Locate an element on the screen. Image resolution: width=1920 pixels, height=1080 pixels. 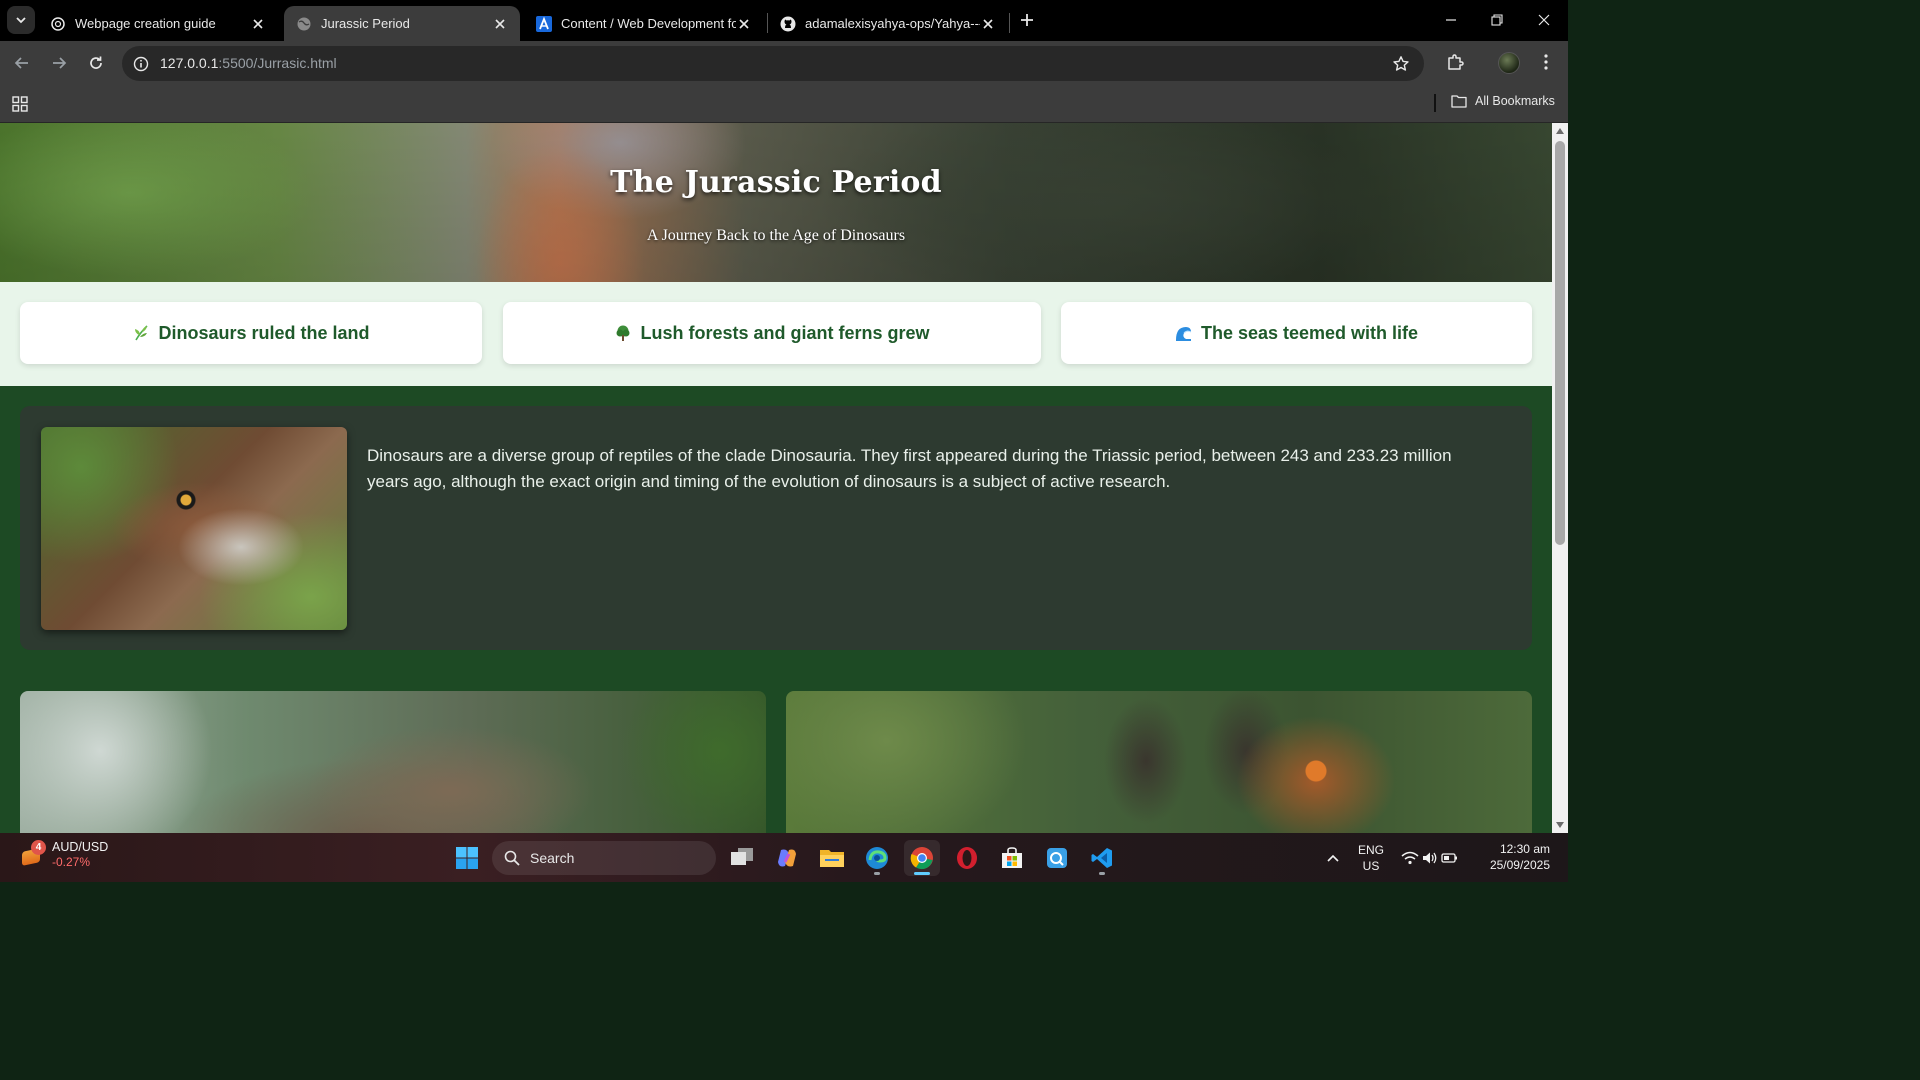
page-subtitle: A Journey Back to the Age of Dinosaurs is located at coordinates (776, 235).